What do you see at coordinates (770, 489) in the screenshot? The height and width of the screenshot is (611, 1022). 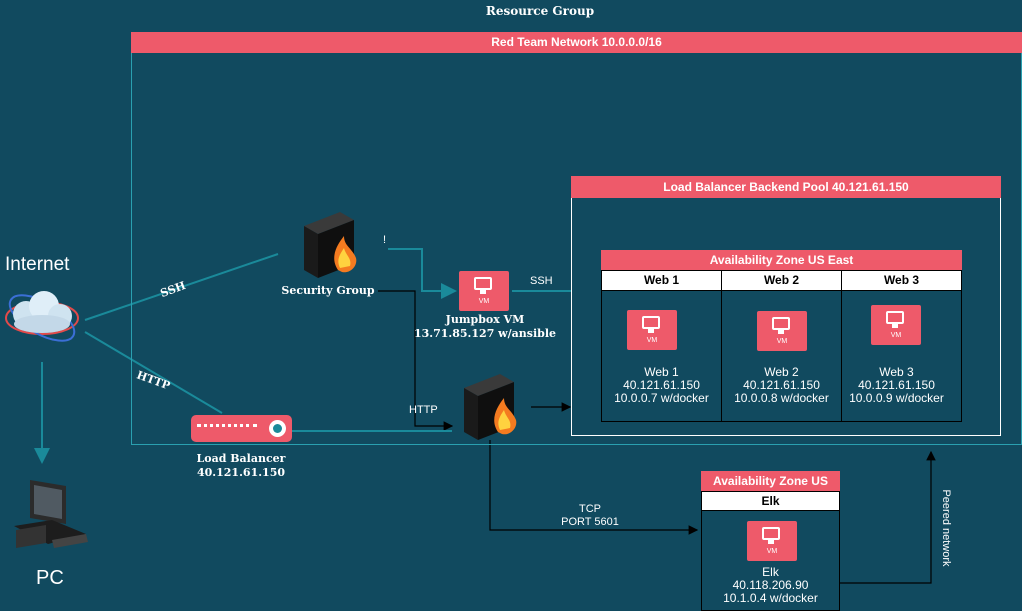 I see `zone-west-header: Availability Zone US West` at bounding box center [770, 489].